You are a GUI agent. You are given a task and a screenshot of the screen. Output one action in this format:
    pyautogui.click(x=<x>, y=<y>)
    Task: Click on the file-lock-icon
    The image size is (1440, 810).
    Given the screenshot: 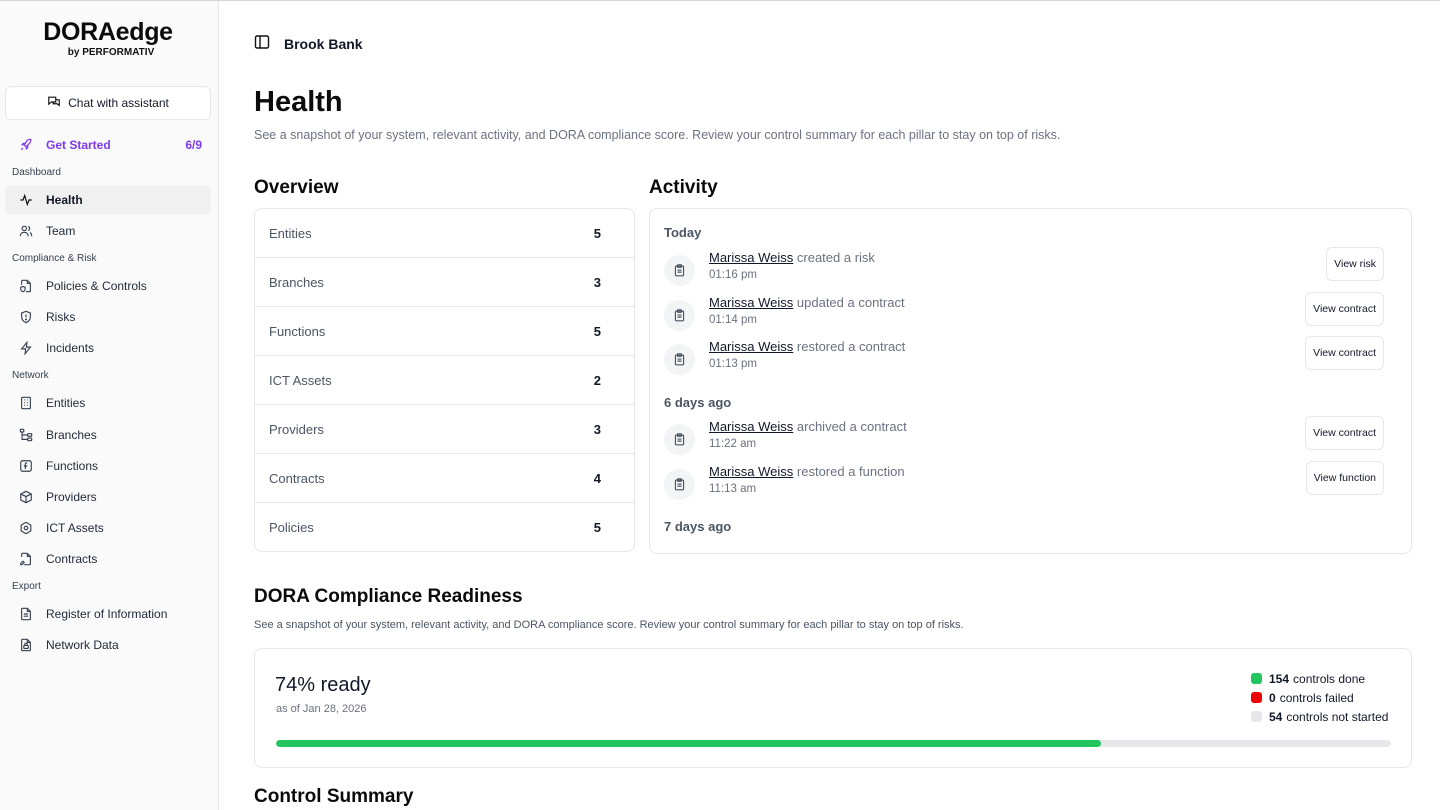 What is the action you would take?
    pyautogui.click(x=25, y=645)
    